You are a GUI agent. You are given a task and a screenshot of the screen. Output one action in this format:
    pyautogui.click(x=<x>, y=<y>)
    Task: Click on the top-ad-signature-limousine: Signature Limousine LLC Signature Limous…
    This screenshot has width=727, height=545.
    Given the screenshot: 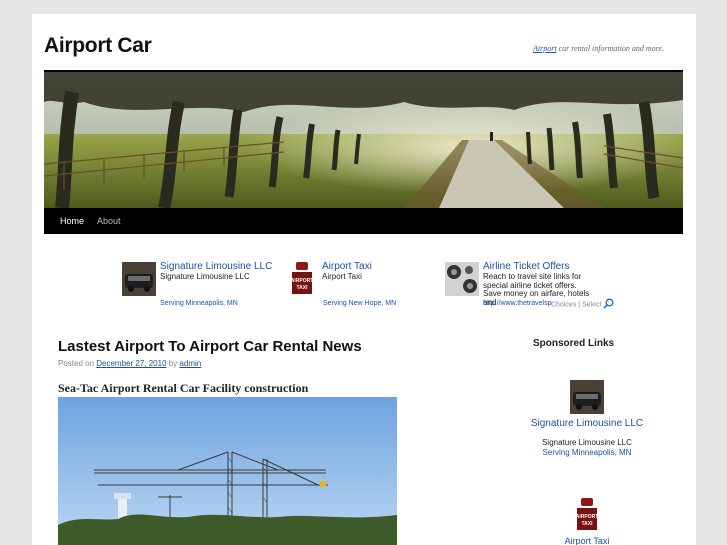 What is the action you would take?
    pyautogui.click(x=197, y=286)
    